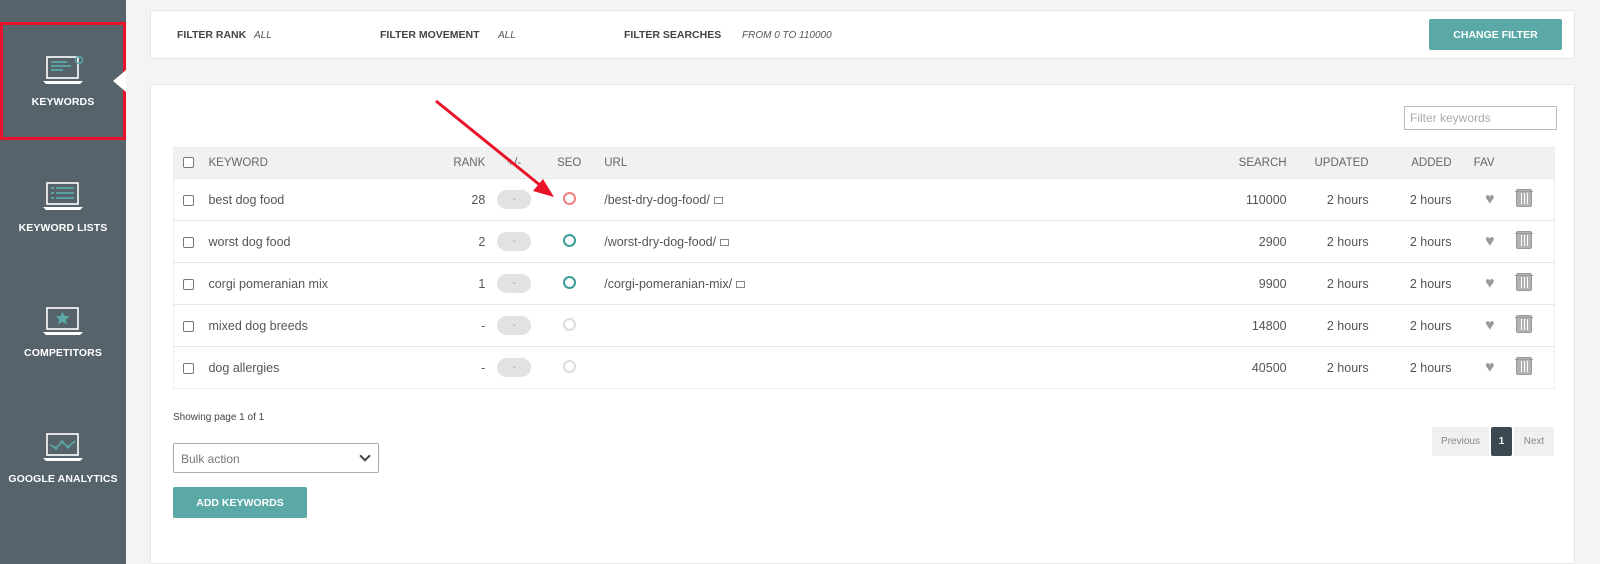 Image resolution: width=1600 pixels, height=564 pixels. I want to click on laptop-keywords-icon, so click(63, 69).